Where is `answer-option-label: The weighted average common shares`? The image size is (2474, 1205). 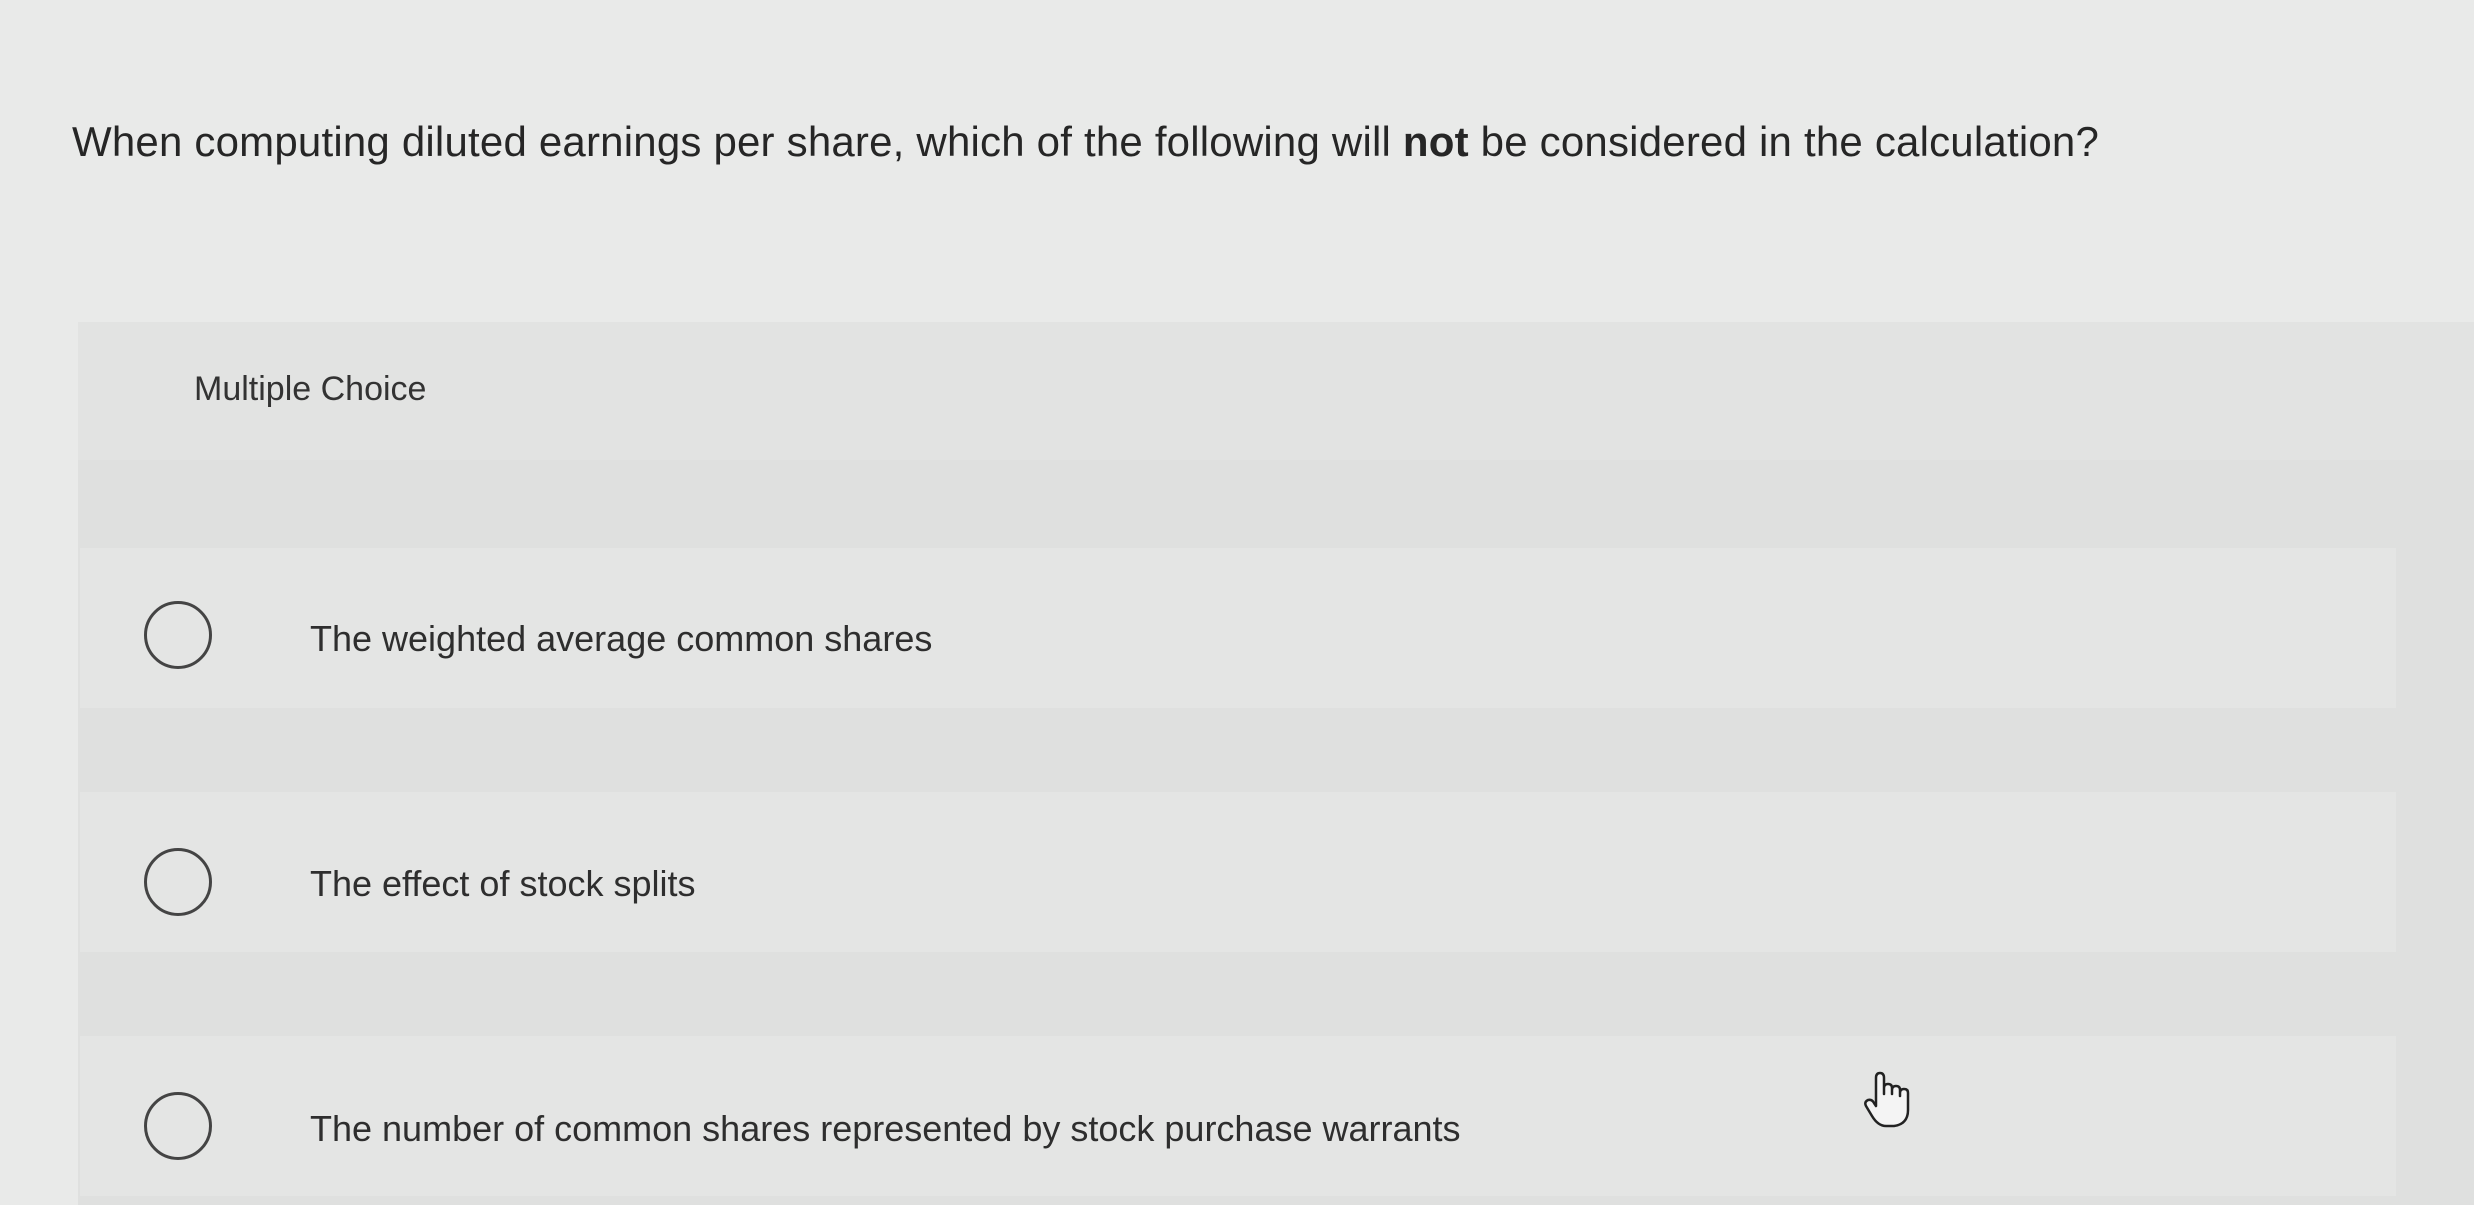
answer-option-label: The weighted average common shares is located at coordinates (621, 639).